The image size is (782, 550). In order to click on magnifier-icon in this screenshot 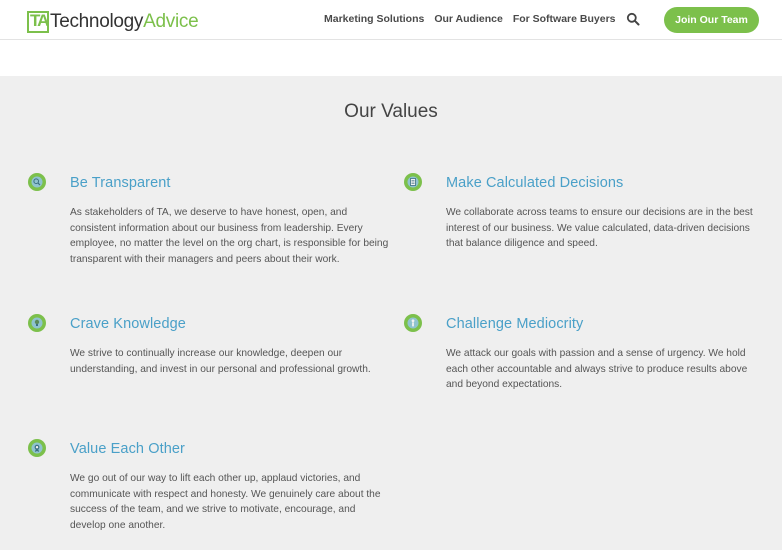, I will do `click(37, 182)`.